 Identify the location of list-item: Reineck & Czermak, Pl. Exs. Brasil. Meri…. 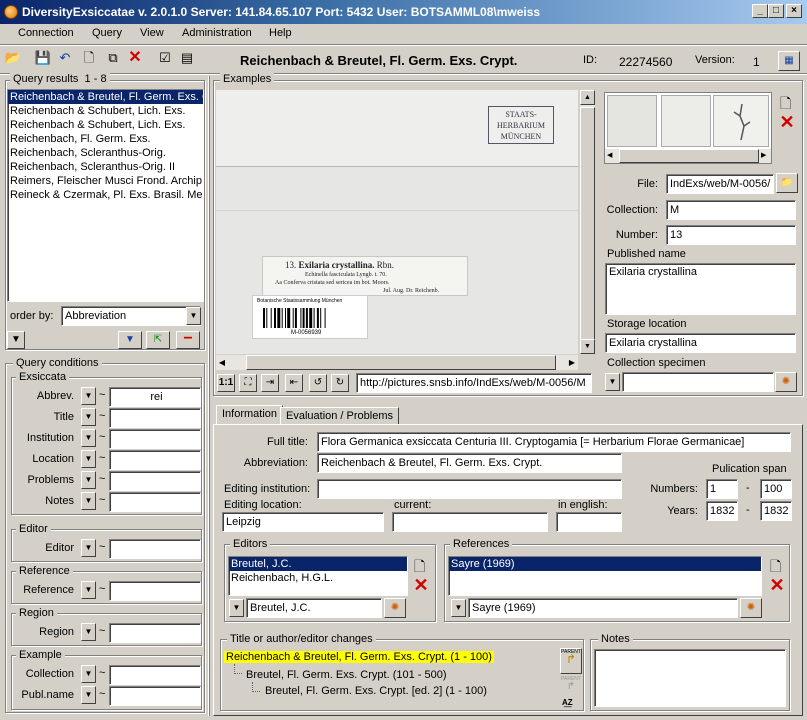
(105, 195).